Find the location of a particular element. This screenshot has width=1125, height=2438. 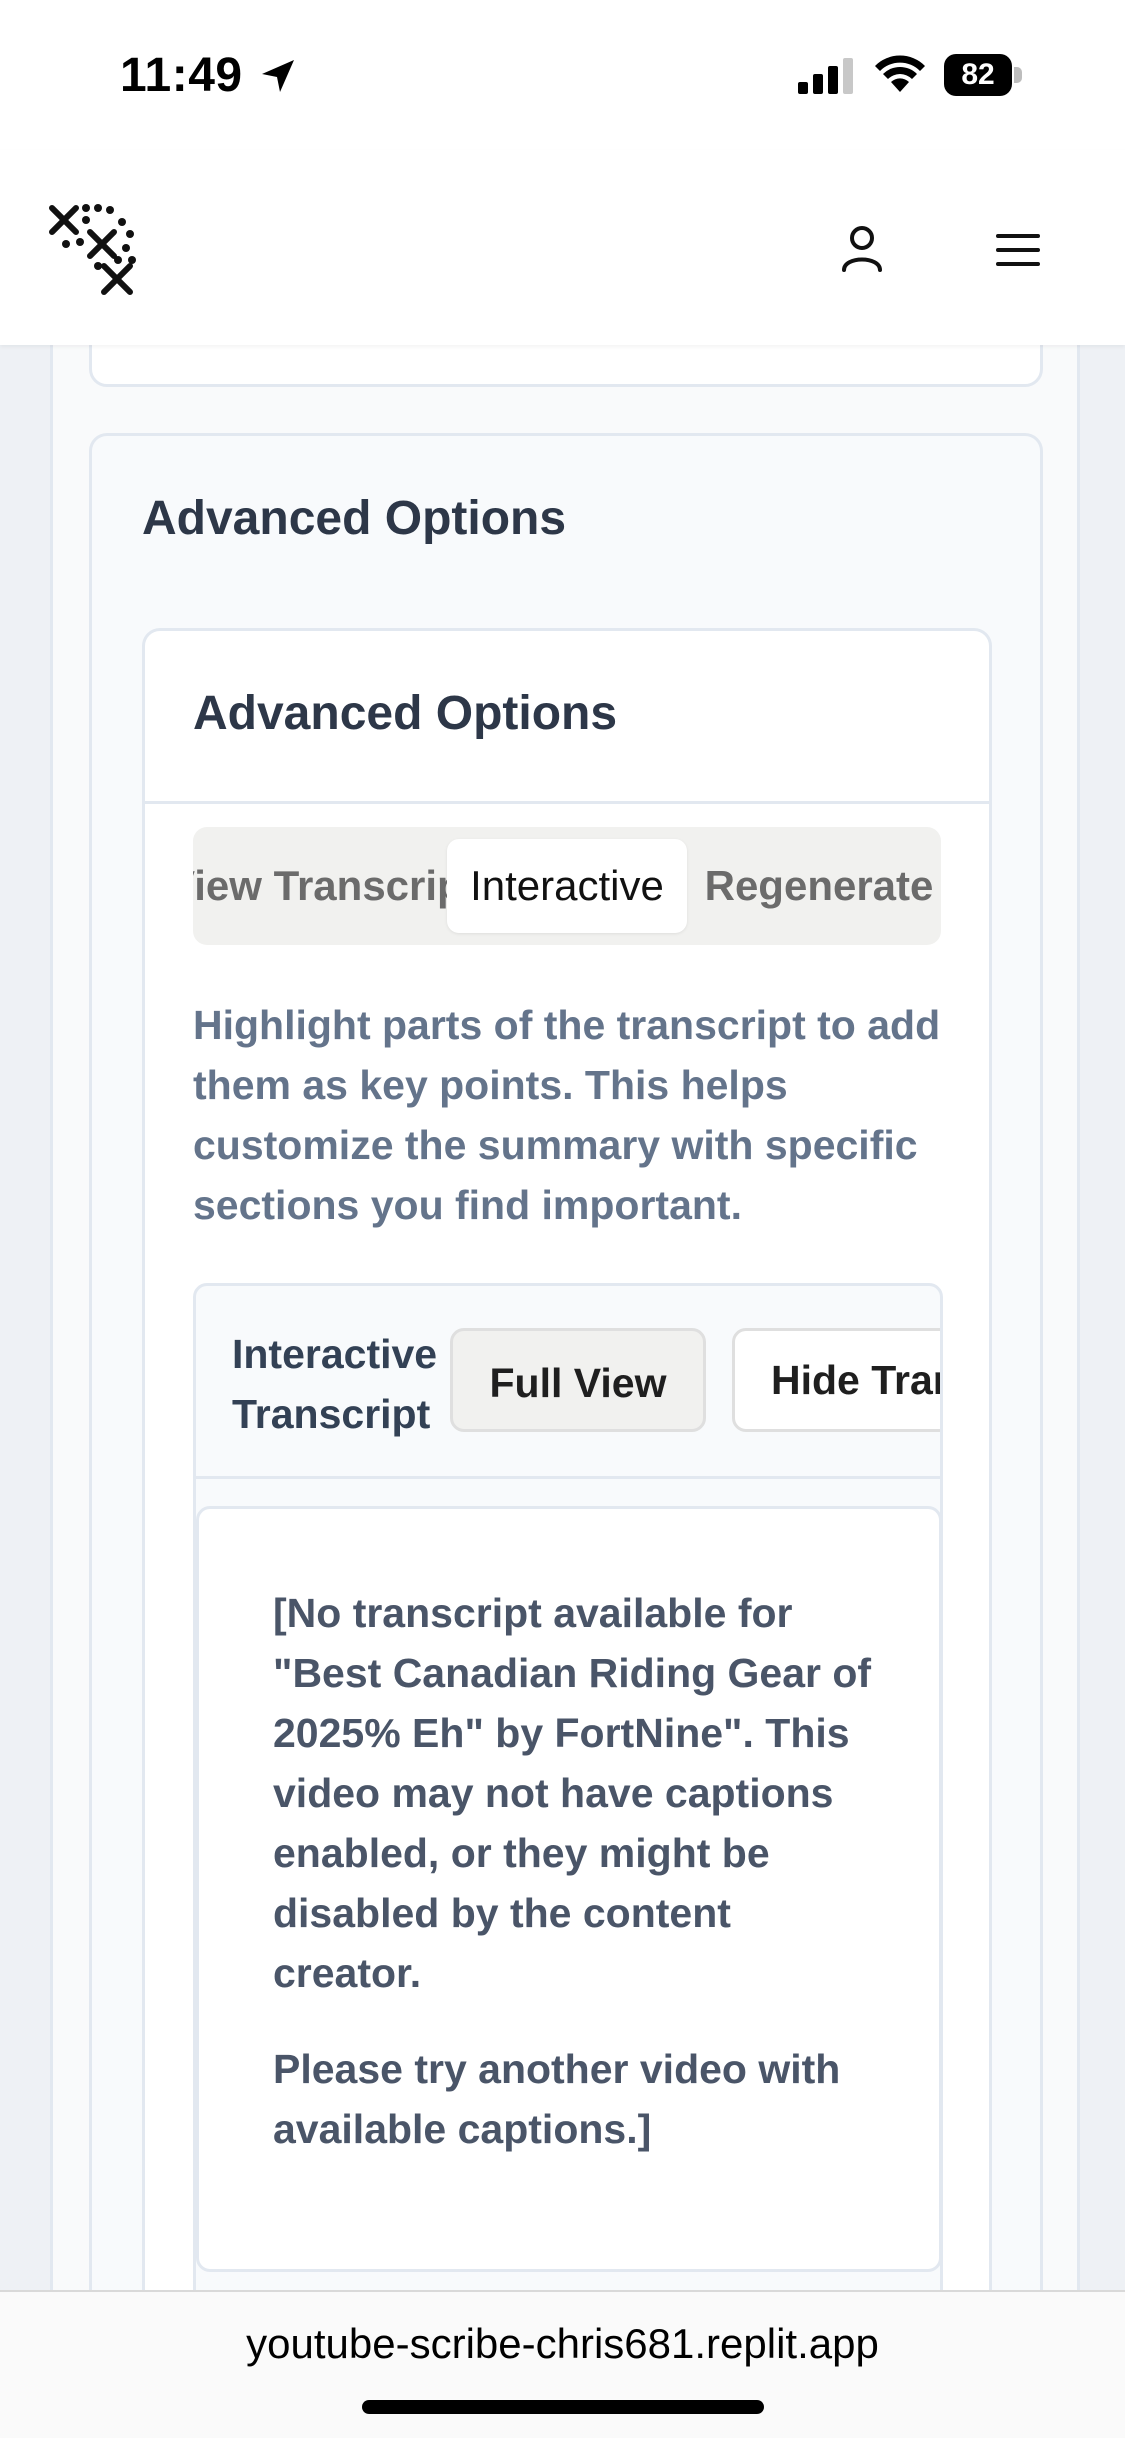

tab-view-transcript: View Transcript is located at coordinates (320, 886).